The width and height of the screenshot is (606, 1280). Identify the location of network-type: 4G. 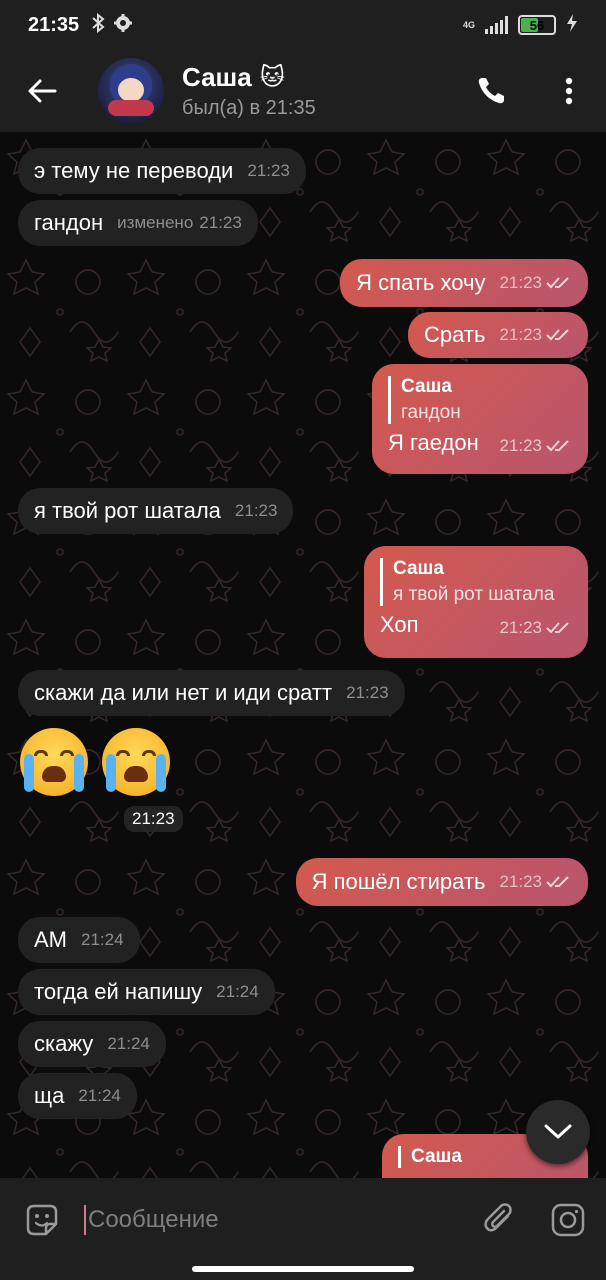
(468, 24).